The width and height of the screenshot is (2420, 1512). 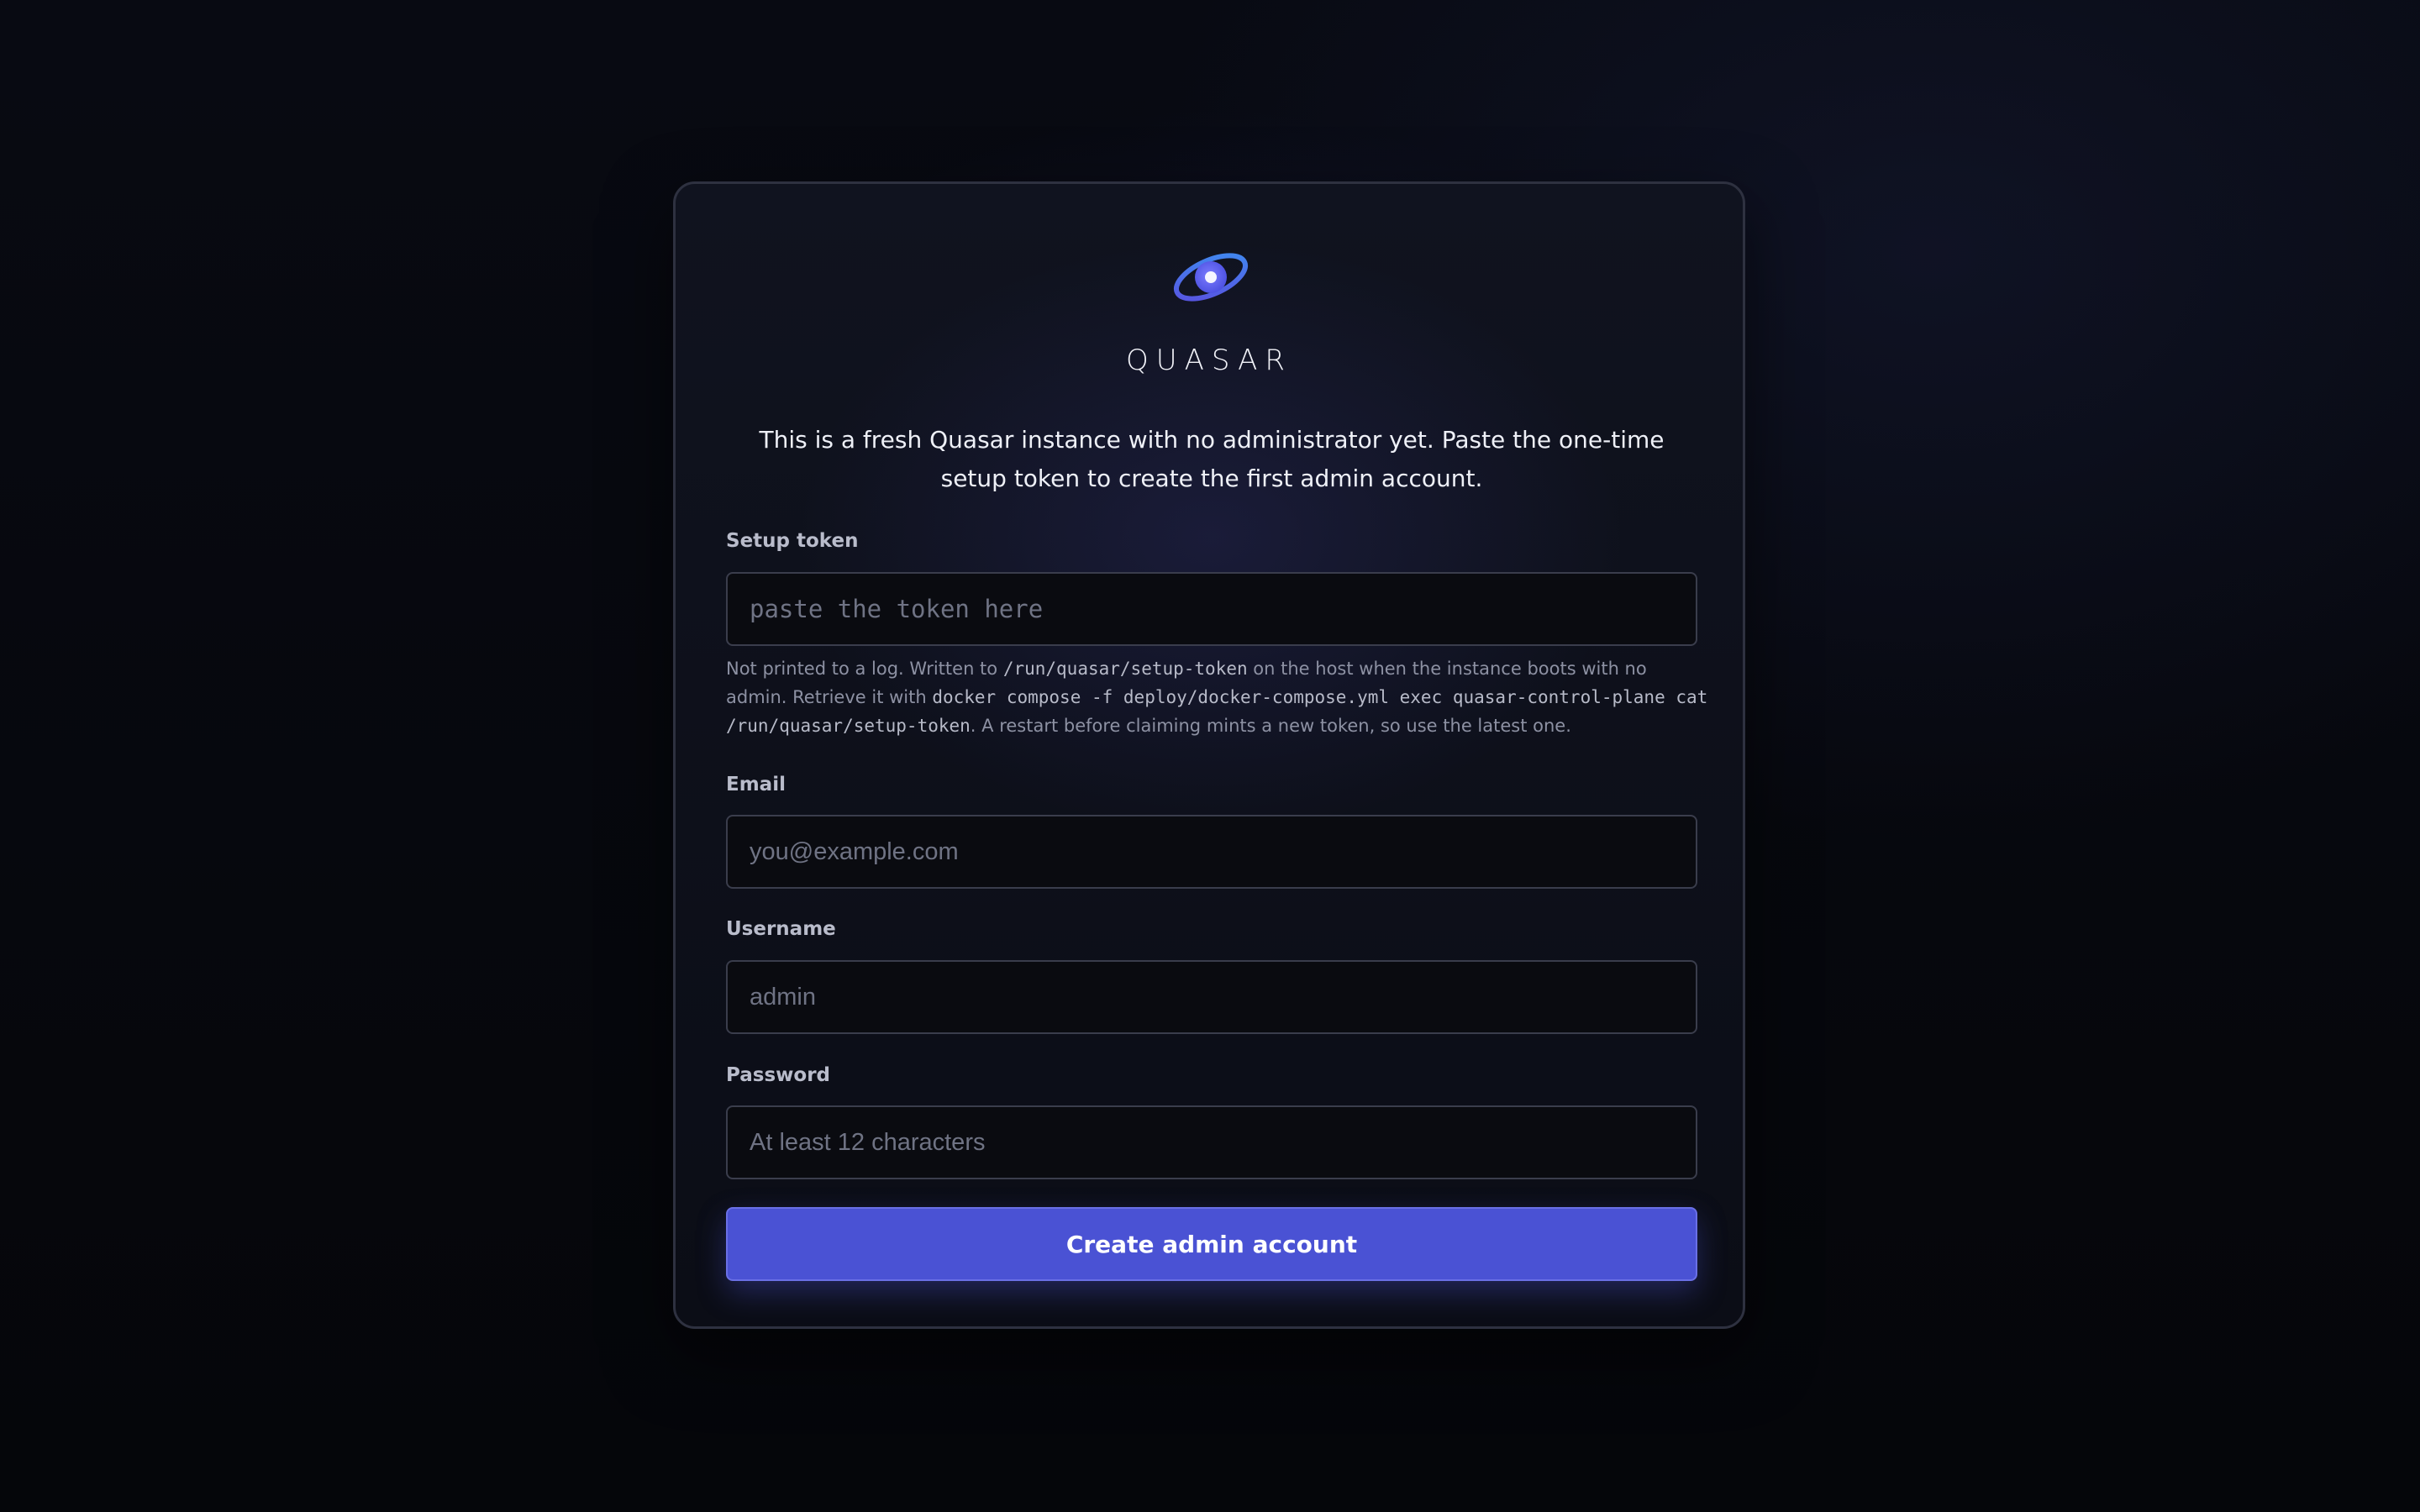 What do you see at coordinates (1211, 277) in the screenshot?
I see `quasar-orbit-icon` at bounding box center [1211, 277].